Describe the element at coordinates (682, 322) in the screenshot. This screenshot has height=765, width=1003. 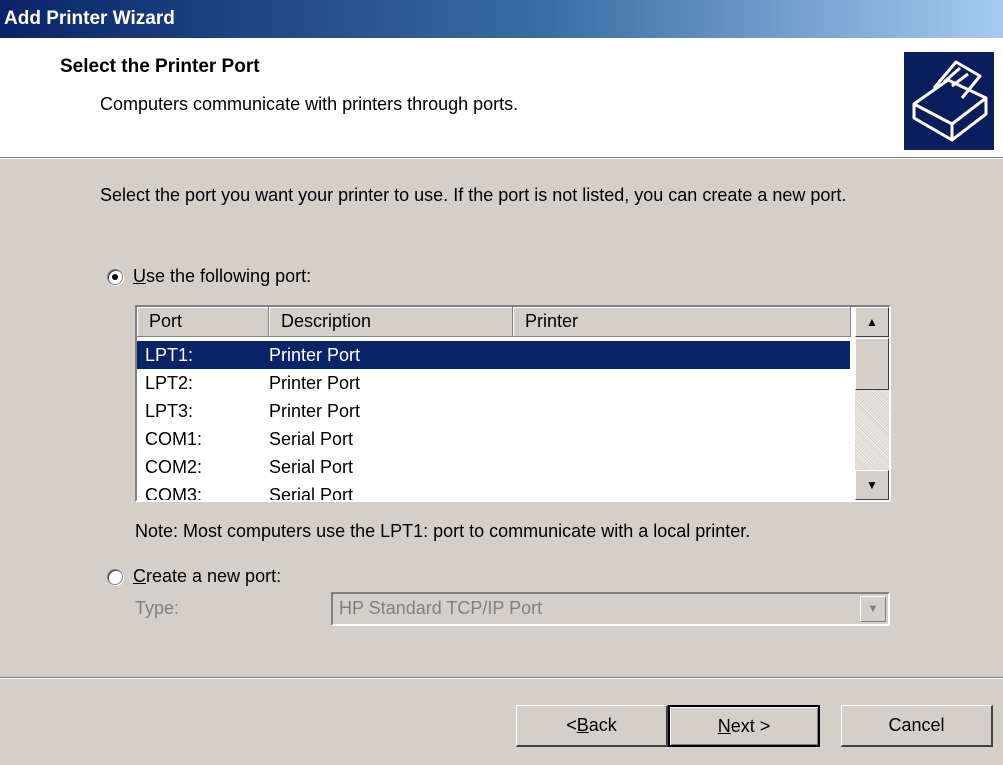
I see `column-printer: Printer` at that location.